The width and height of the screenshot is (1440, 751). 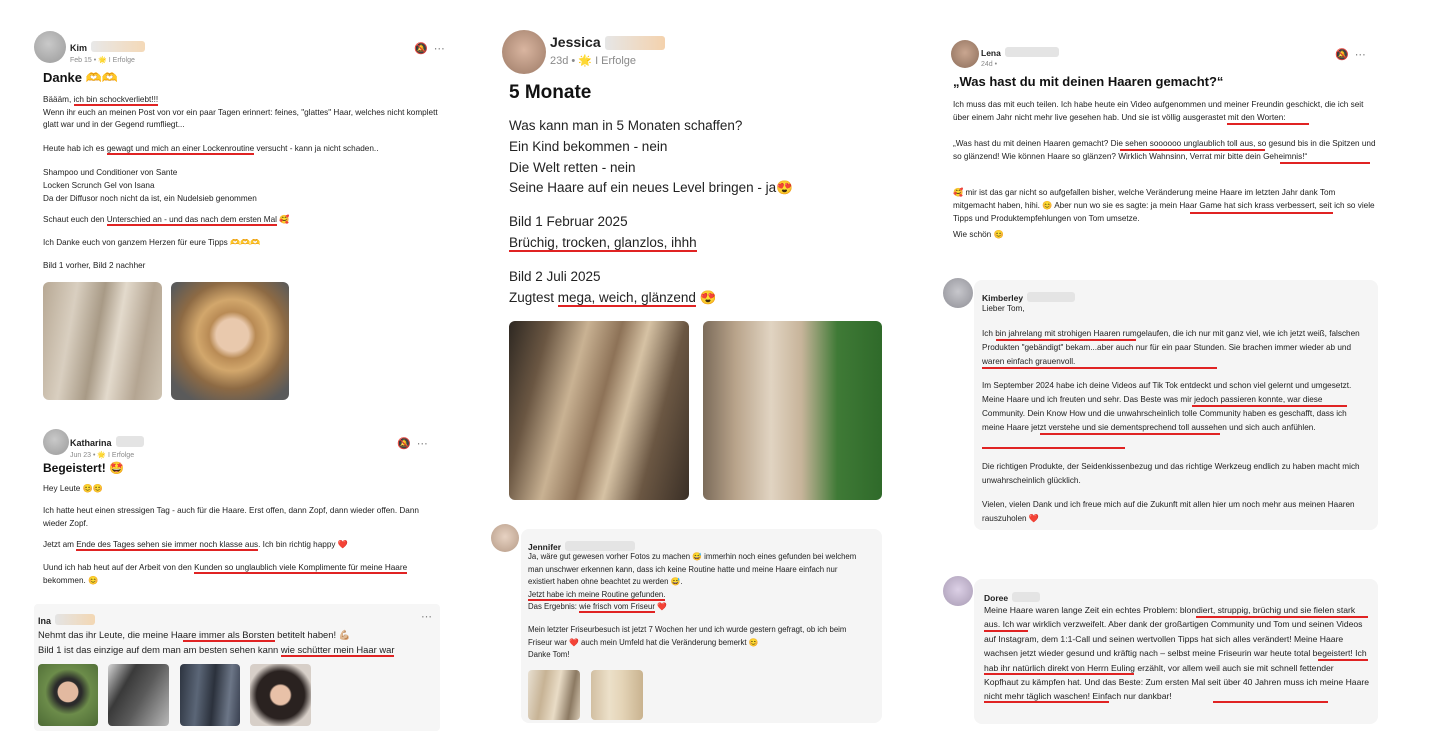 I want to click on author-name: Lena, so click(x=991, y=53).